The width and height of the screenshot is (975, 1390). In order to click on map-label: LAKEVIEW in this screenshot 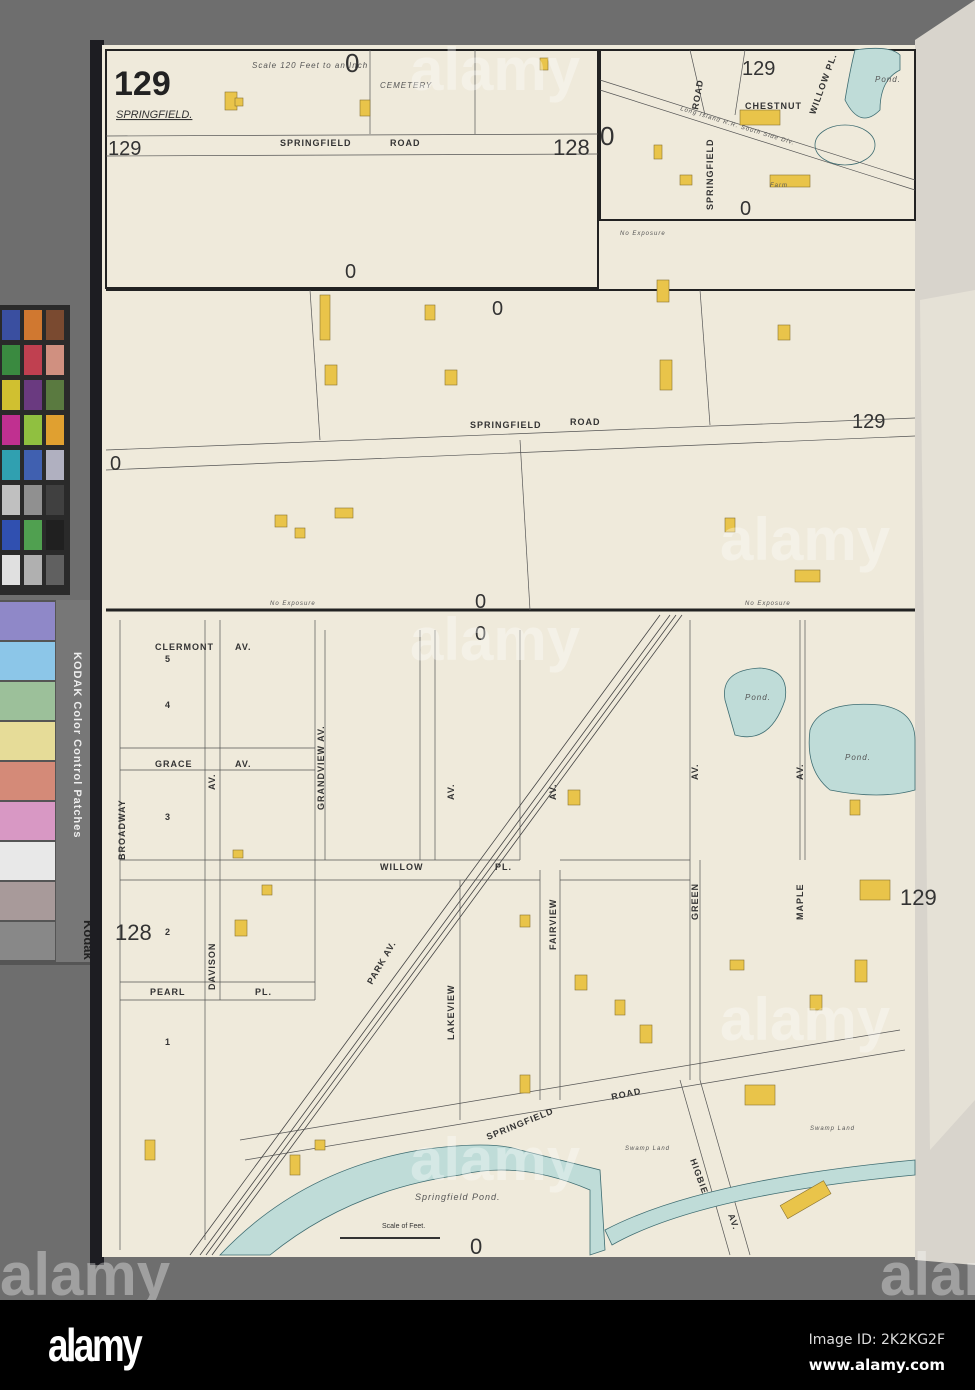, I will do `click(451, 1012)`.